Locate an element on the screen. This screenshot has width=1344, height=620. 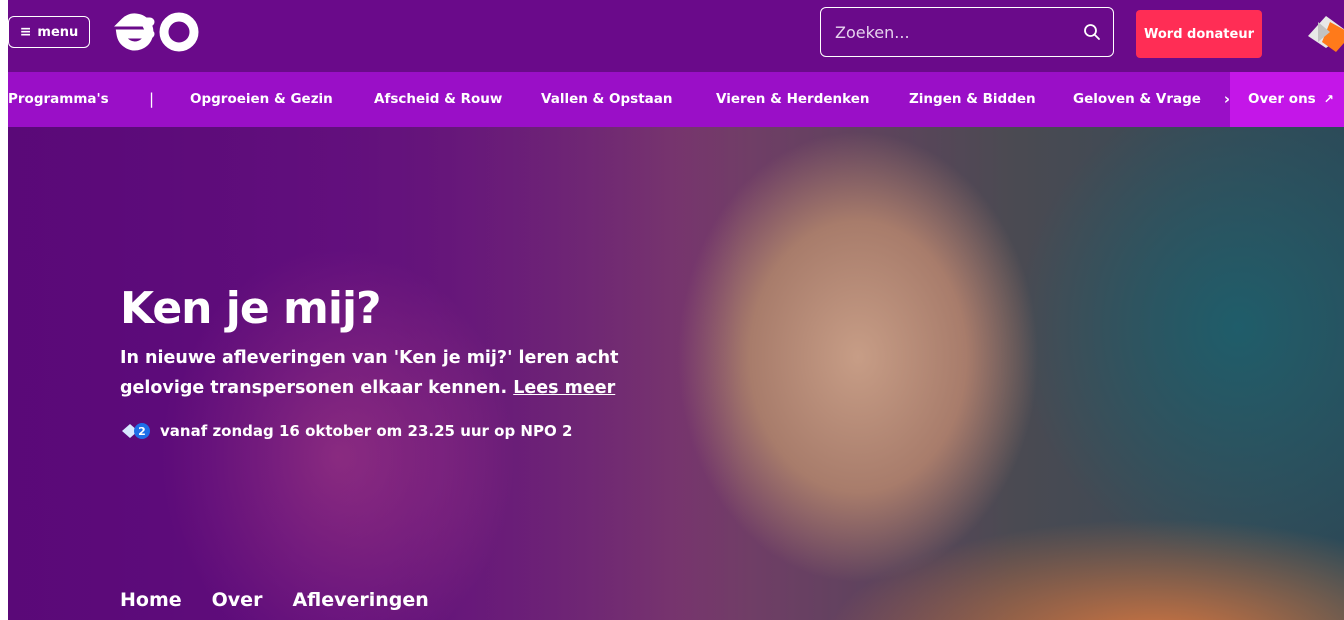
npo-start-icon is located at coordinates (1324, 34).